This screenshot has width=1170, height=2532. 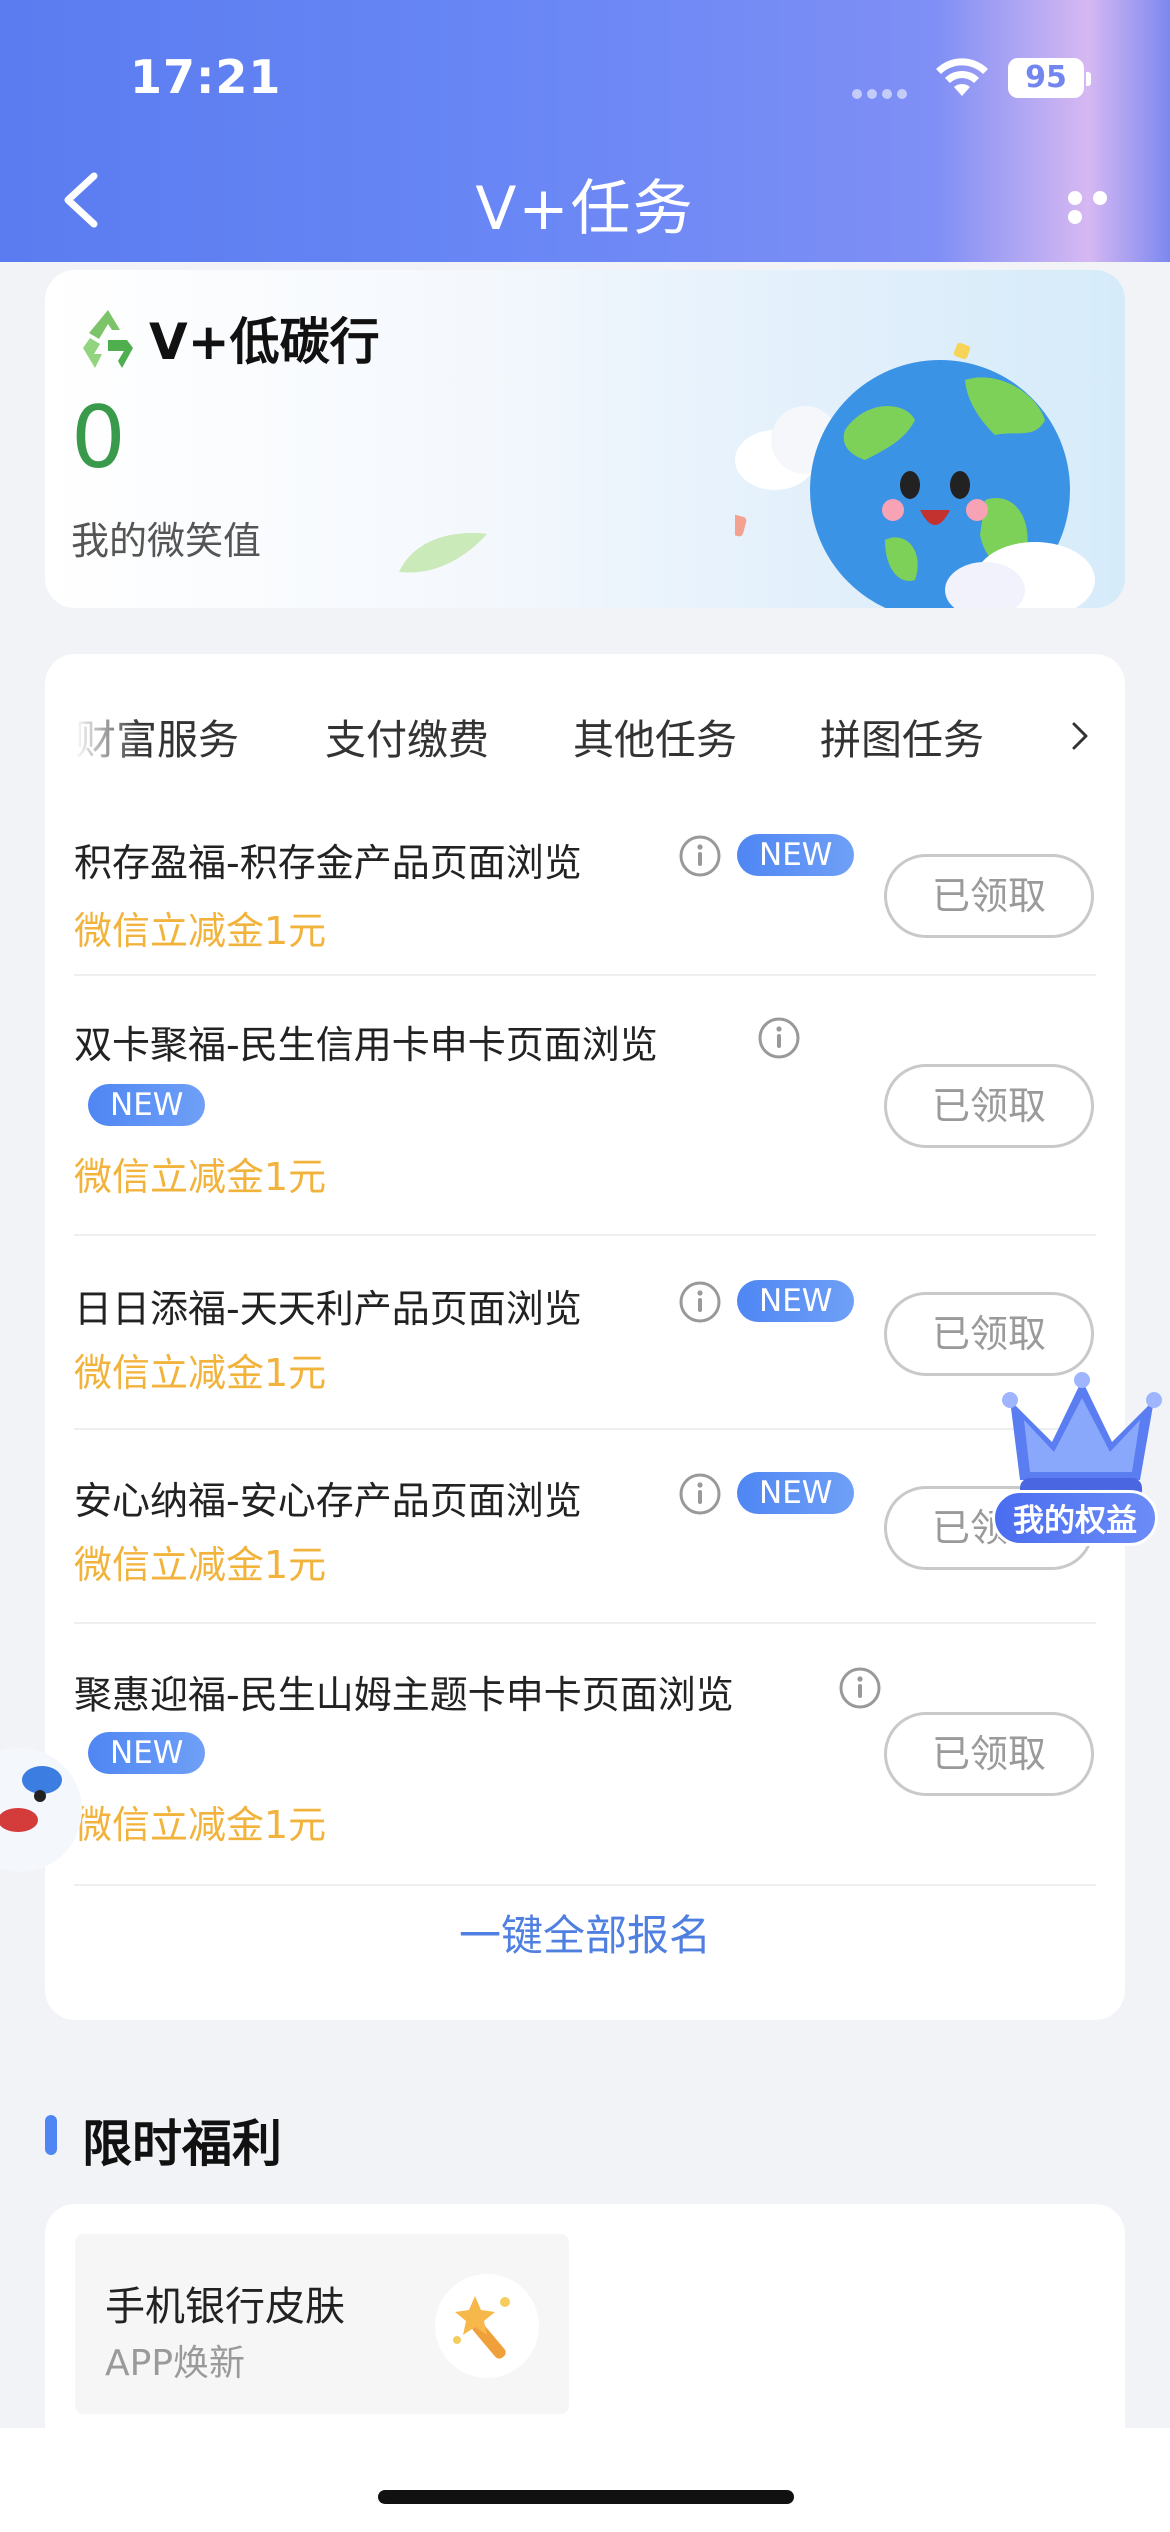 What do you see at coordinates (1105, 207) in the screenshot?
I see `more-dots-icon` at bounding box center [1105, 207].